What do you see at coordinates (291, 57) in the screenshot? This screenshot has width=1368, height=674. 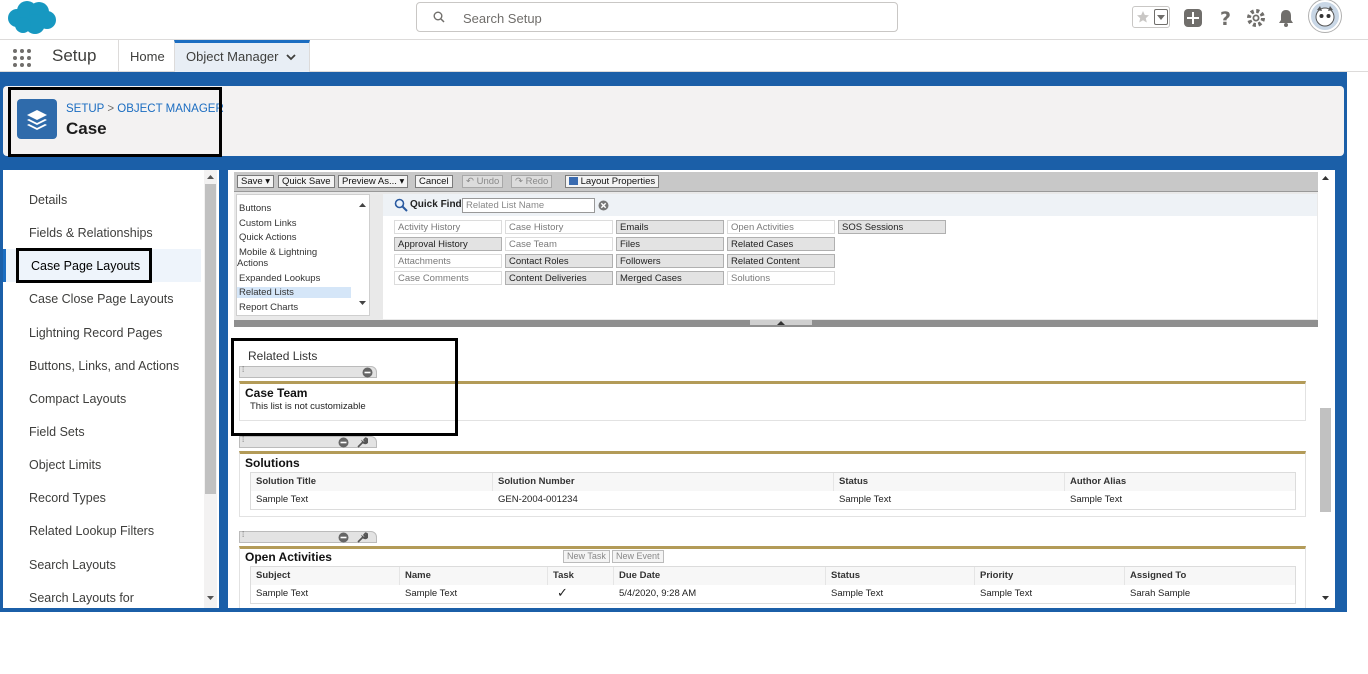 I see `chevron-down-icon` at bounding box center [291, 57].